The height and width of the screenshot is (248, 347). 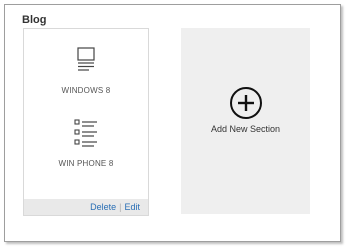 I want to click on add-new-section-label: Add New Section, so click(x=245, y=129).